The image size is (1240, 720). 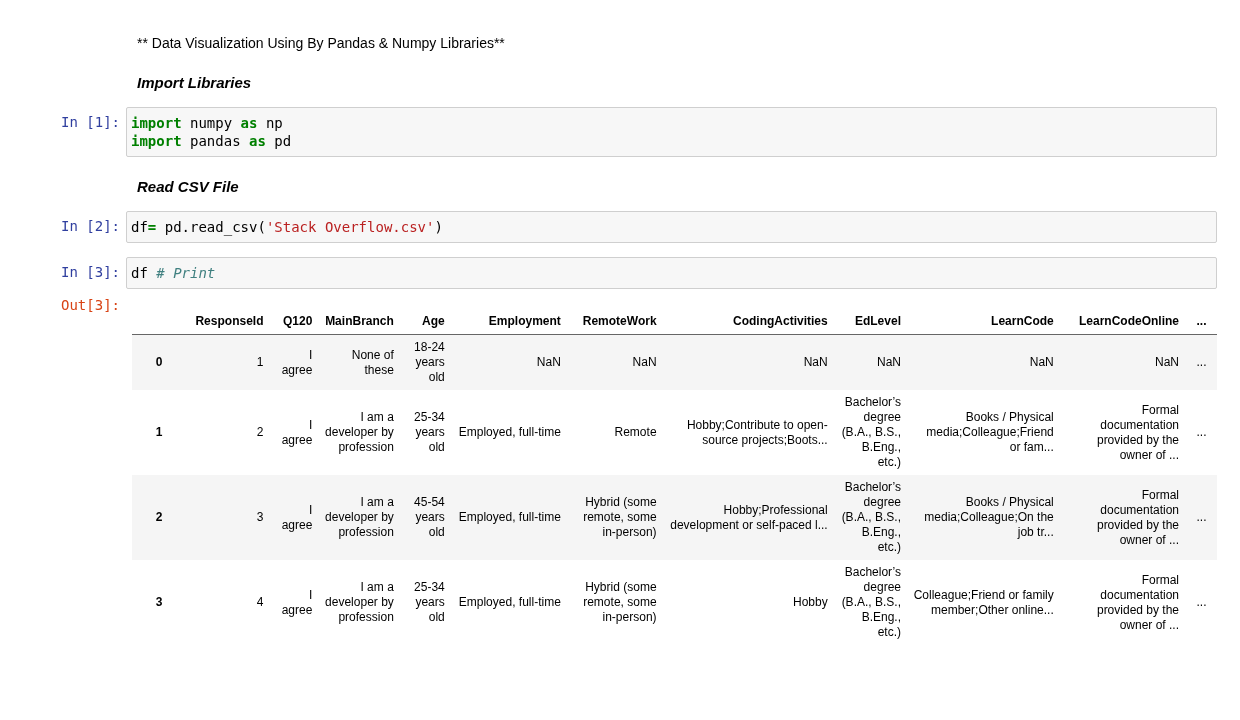 What do you see at coordinates (90, 305) in the screenshot?
I see `output-prompt: Out[3]:` at bounding box center [90, 305].